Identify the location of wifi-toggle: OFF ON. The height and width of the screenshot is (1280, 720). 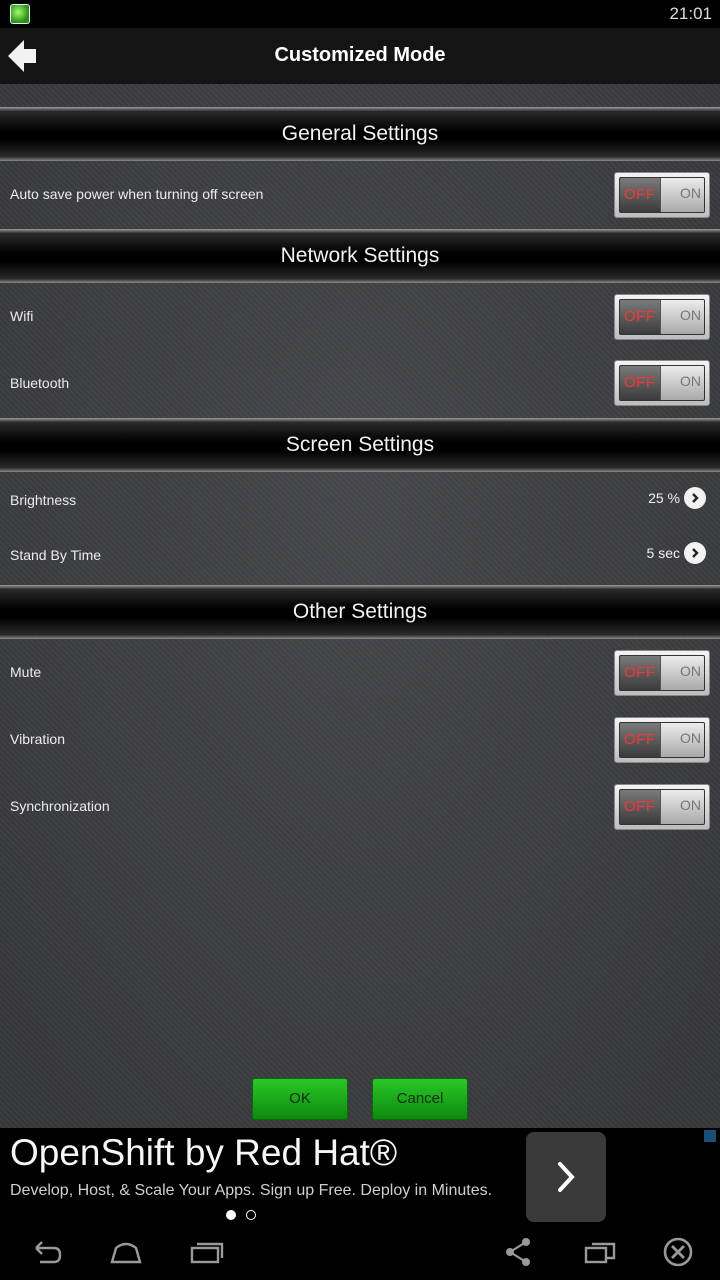
(662, 317).